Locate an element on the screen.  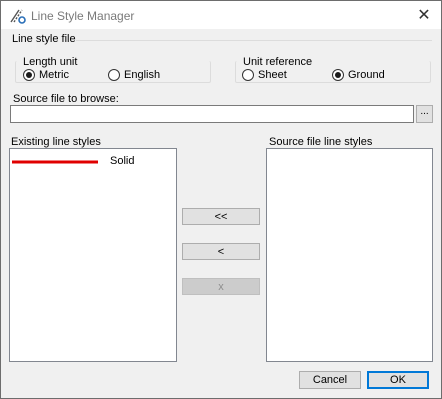
existing-line-styles-label: Existing line styles is located at coordinates (56, 142).